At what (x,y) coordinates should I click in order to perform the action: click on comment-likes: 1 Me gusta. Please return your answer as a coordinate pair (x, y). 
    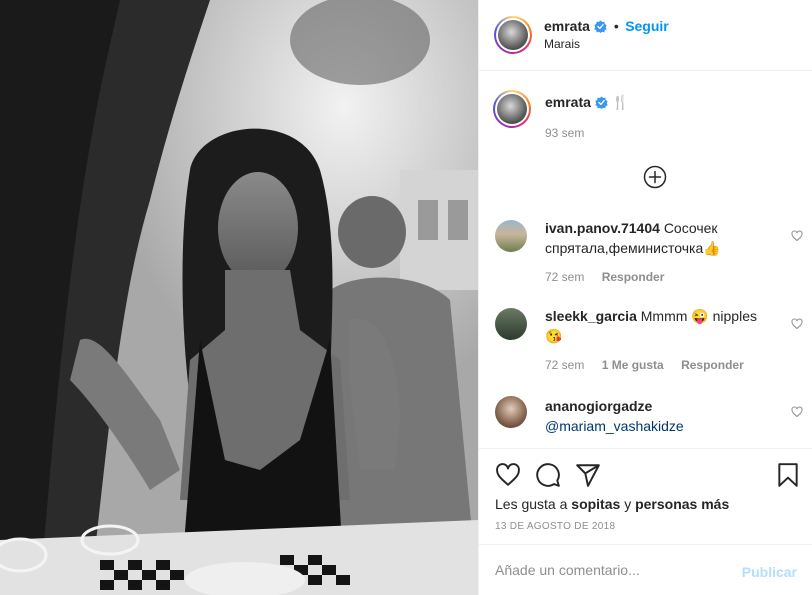
    Looking at the image, I should click on (633, 365).